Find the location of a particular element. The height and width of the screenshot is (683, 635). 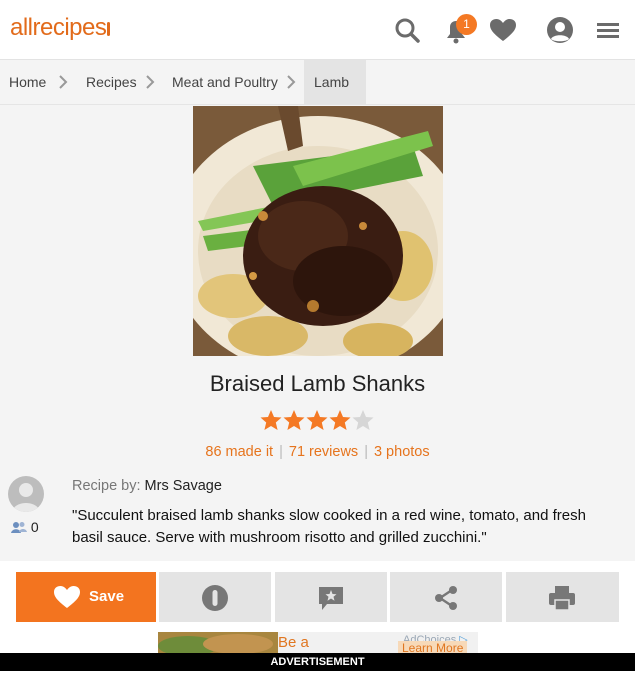

search-icon is located at coordinates (408, 30).